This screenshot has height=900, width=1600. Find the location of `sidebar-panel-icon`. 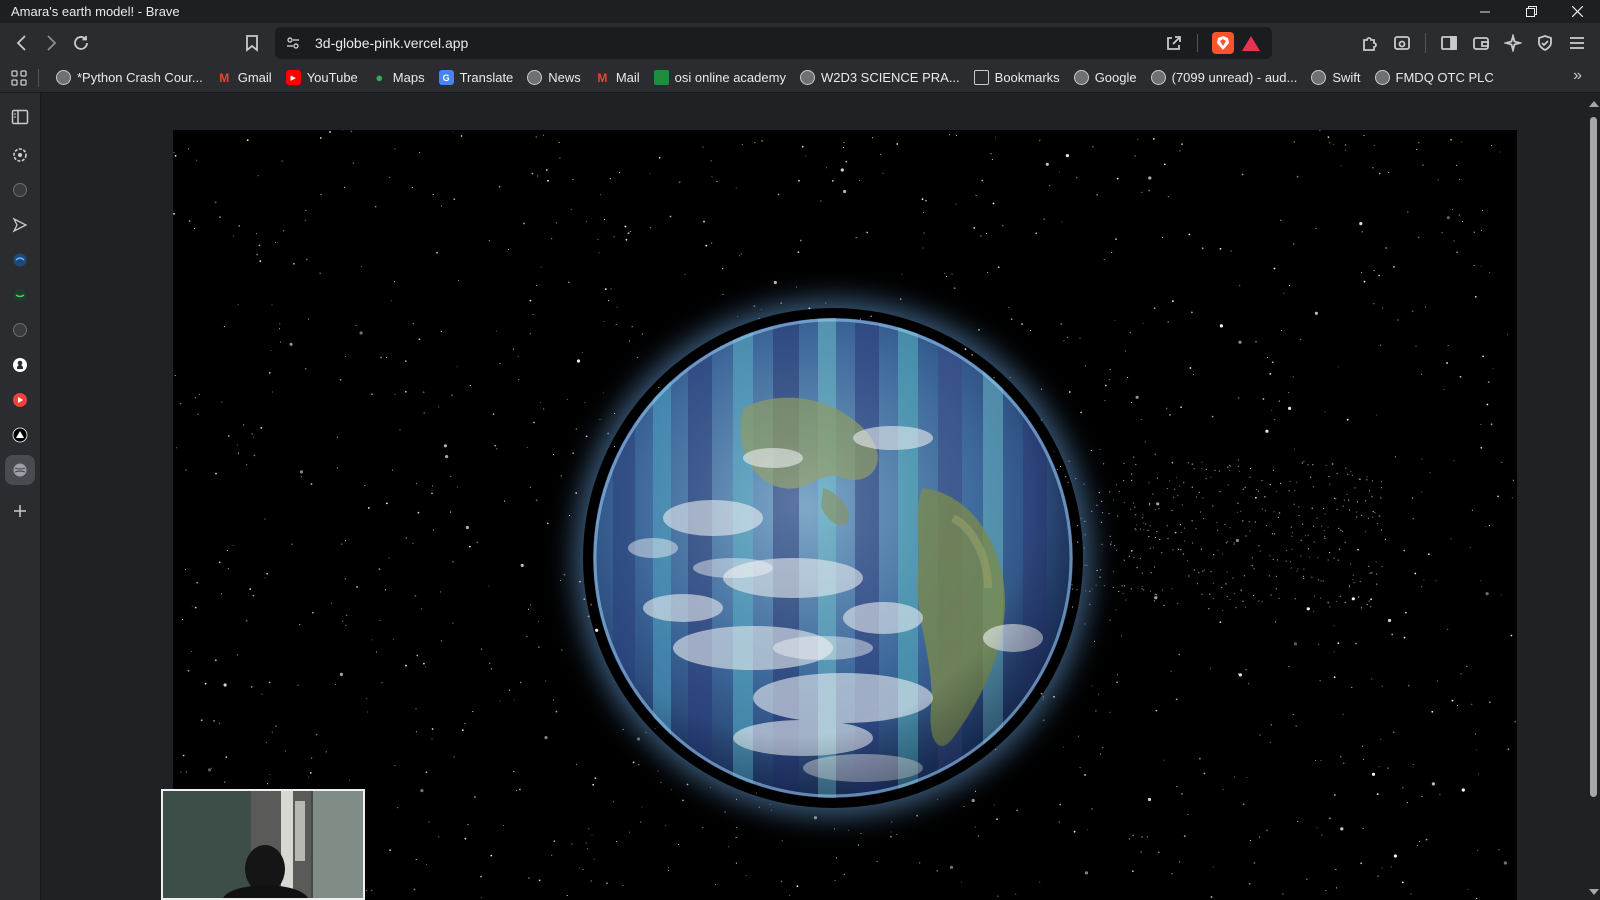

sidebar-panel-icon is located at coordinates (20, 117).